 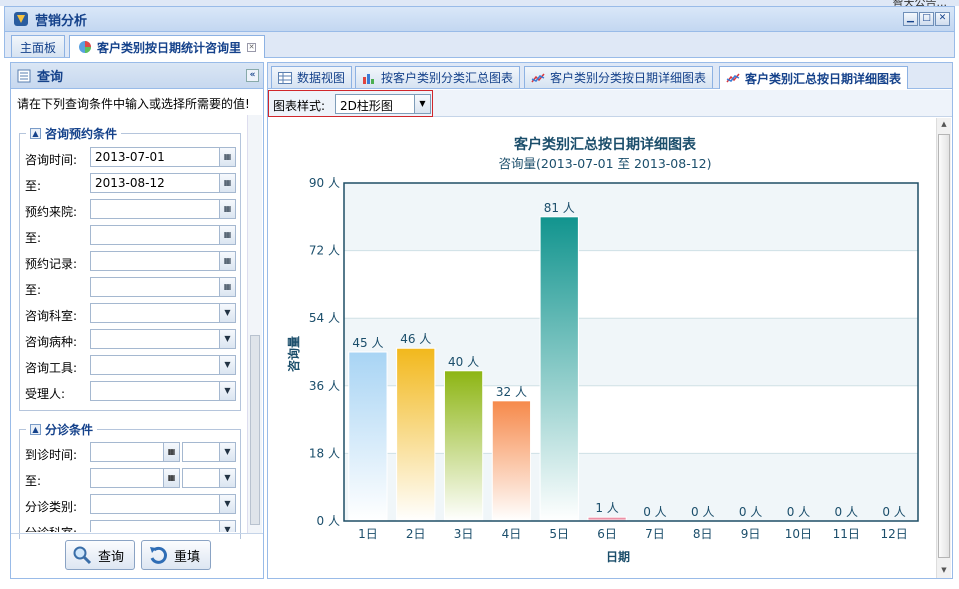 What do you see at coordinates (187, 557) in the screenshot?
I see `reset-button-label: 重填` at bounding box center [187, 557].